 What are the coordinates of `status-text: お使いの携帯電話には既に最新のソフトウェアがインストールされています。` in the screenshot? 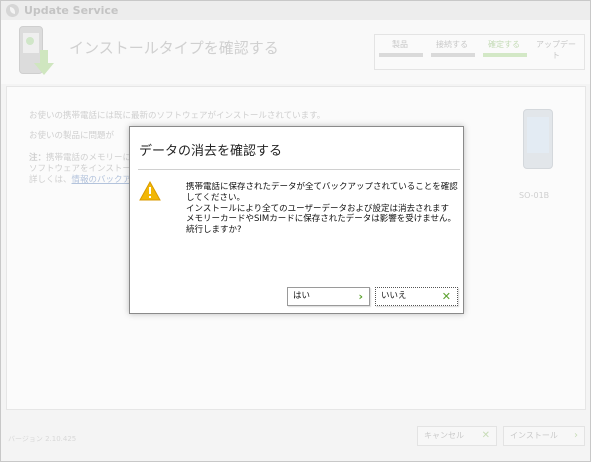 It's located at (177, 116).